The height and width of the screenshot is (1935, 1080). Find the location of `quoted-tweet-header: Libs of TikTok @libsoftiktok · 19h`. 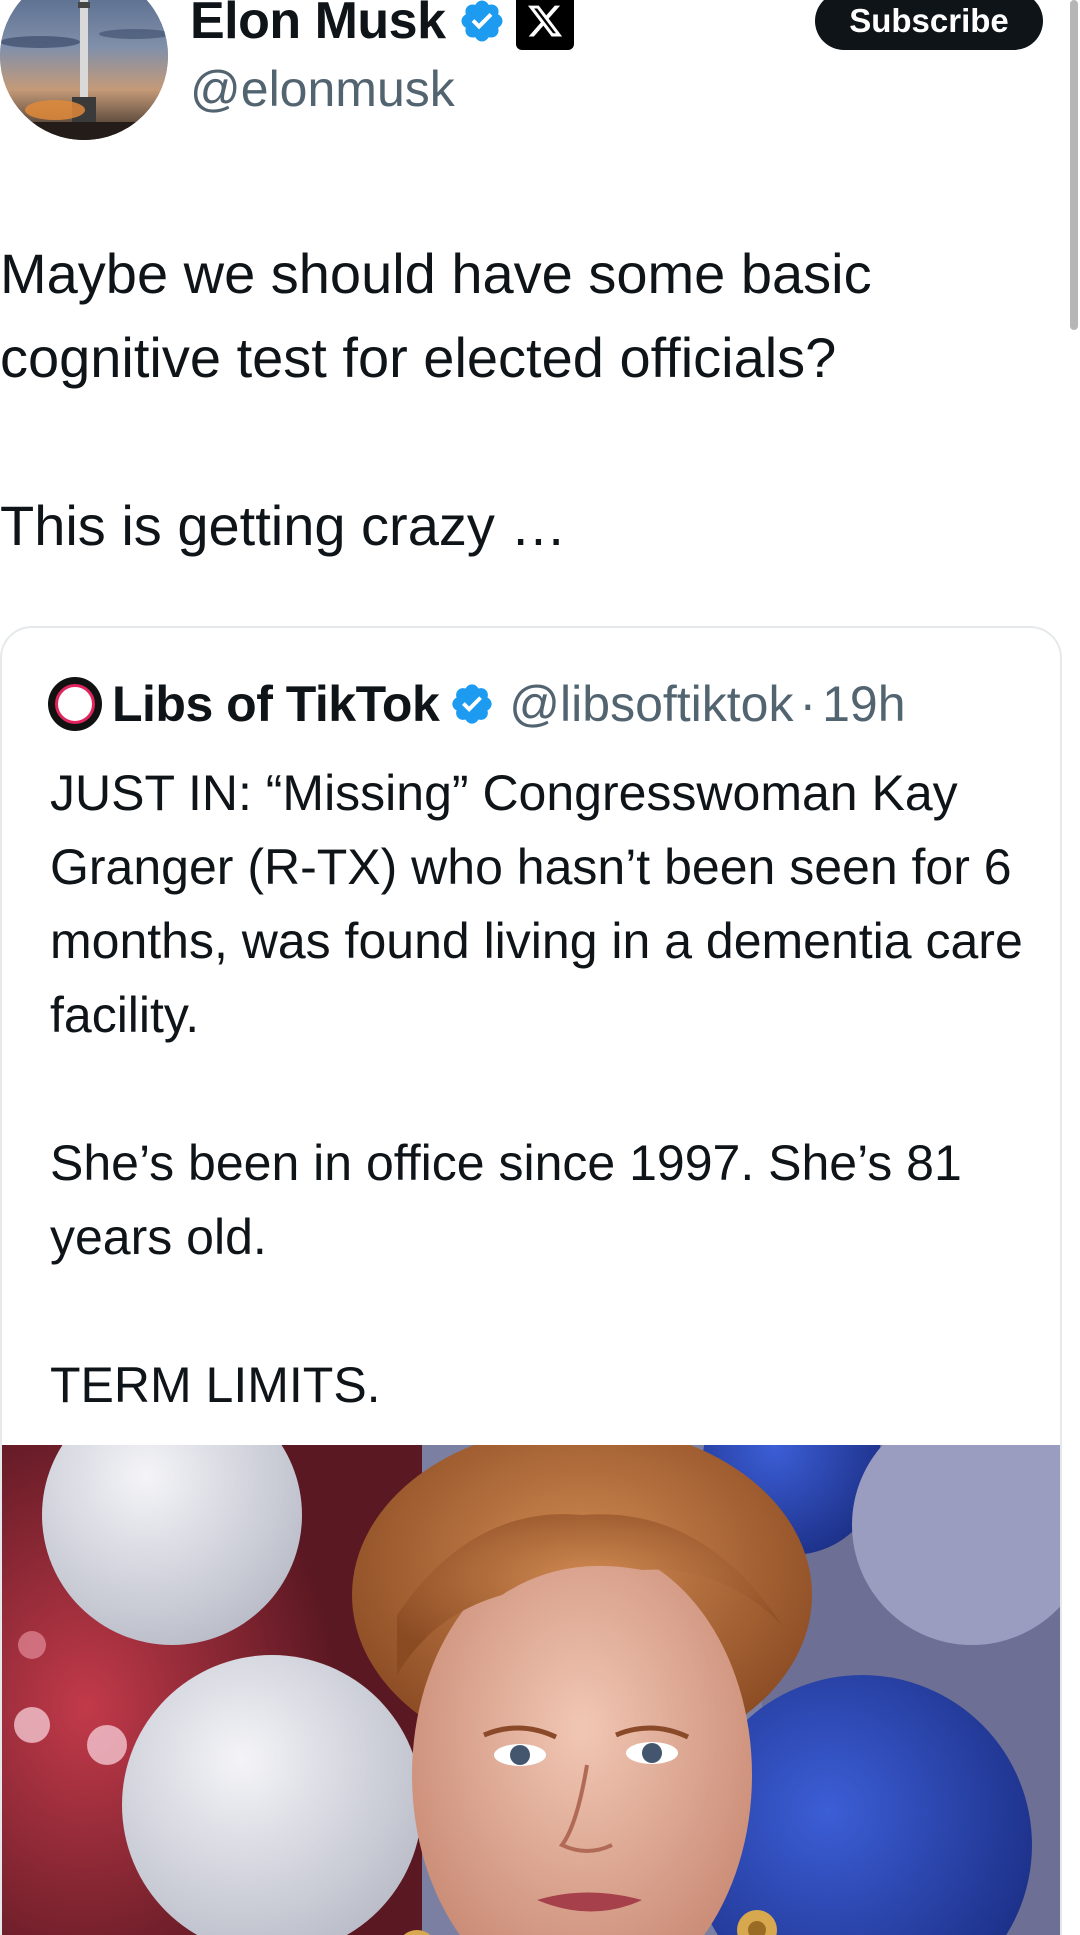

quoted-tweet-header: Libs of TikTok @libsoftiktok · 19h is located at coordinates (477, 704).